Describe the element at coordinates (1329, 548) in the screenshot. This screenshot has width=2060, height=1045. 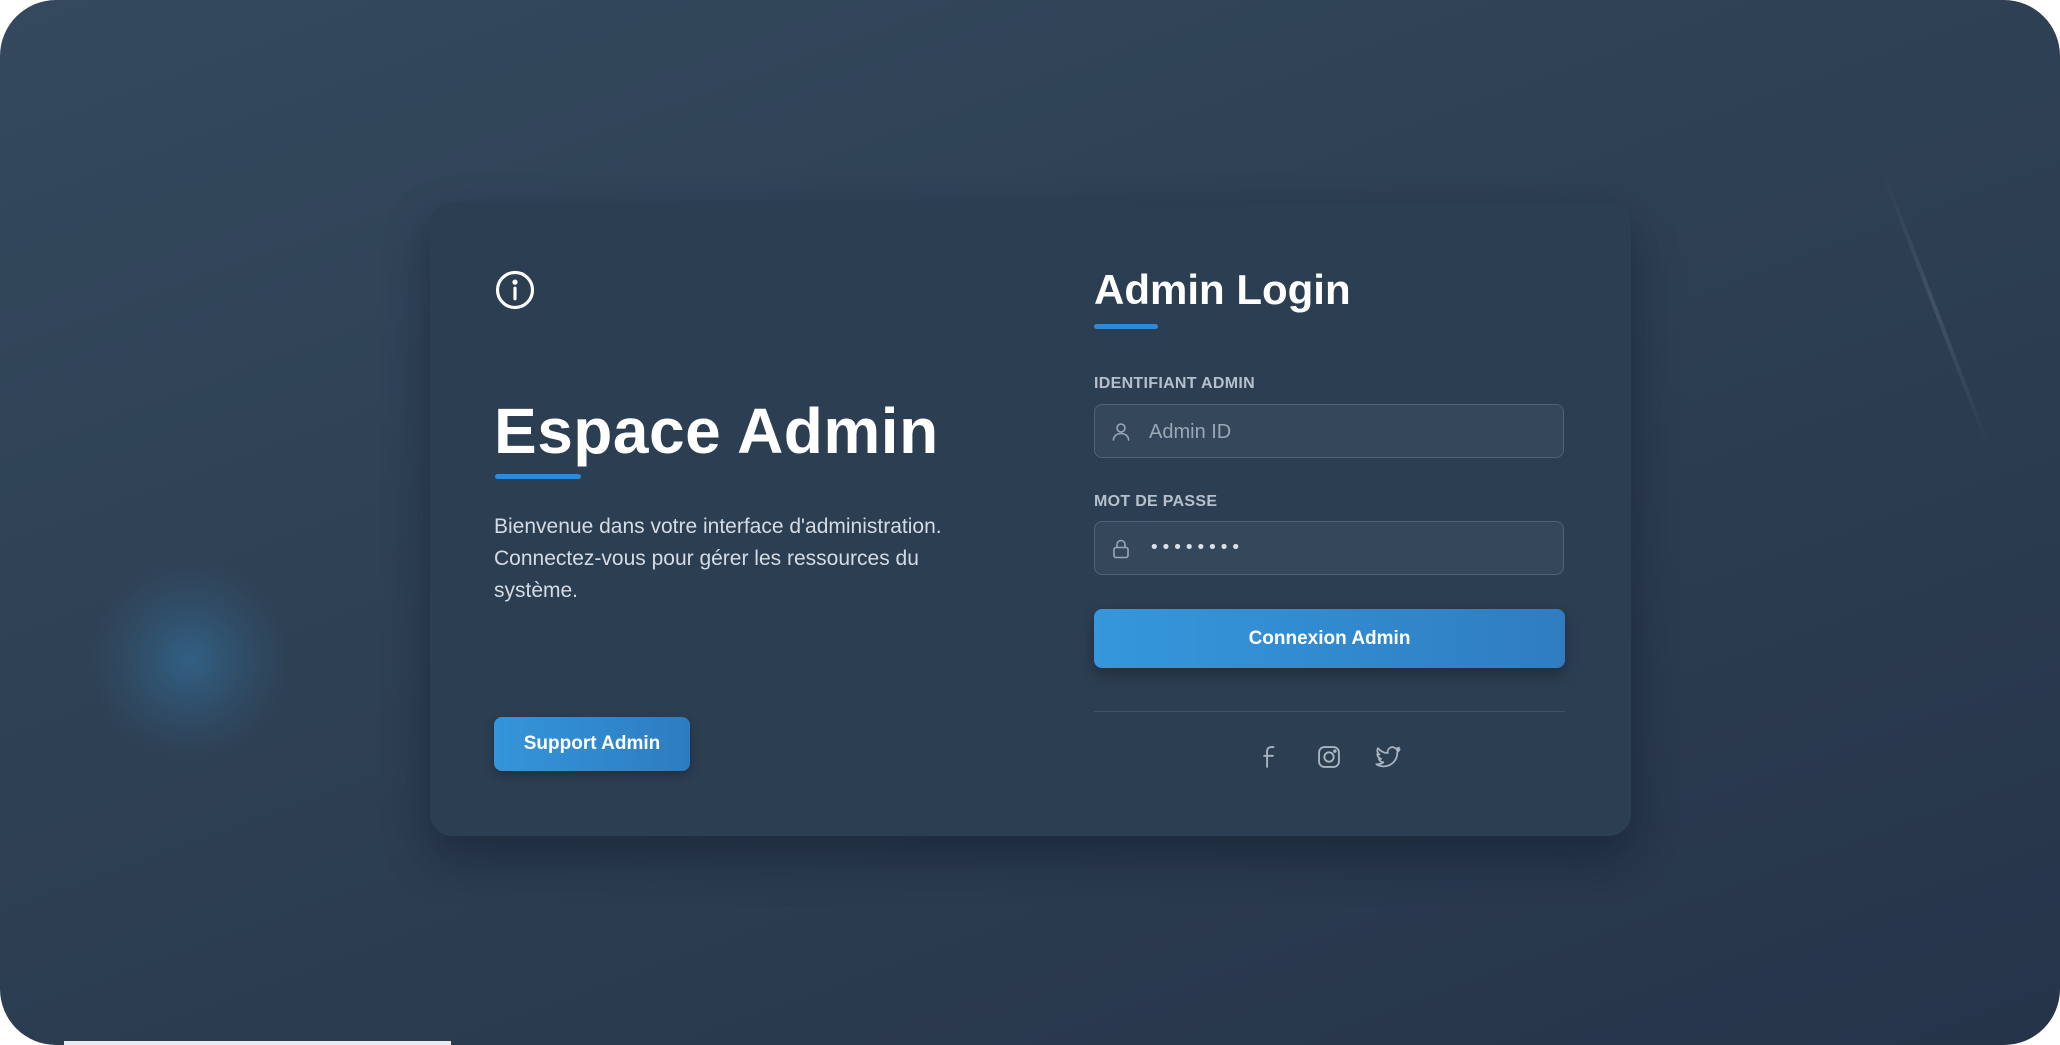
I see `password-field: ••••••••` at that location.